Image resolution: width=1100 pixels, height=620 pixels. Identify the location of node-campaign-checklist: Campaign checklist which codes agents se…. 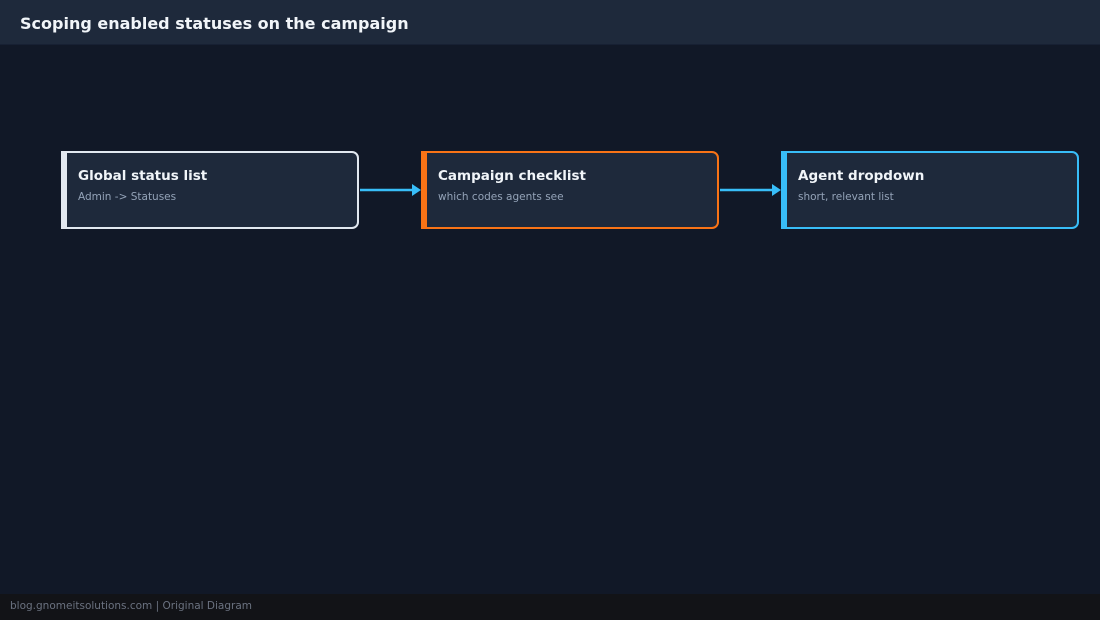
(570, 190).